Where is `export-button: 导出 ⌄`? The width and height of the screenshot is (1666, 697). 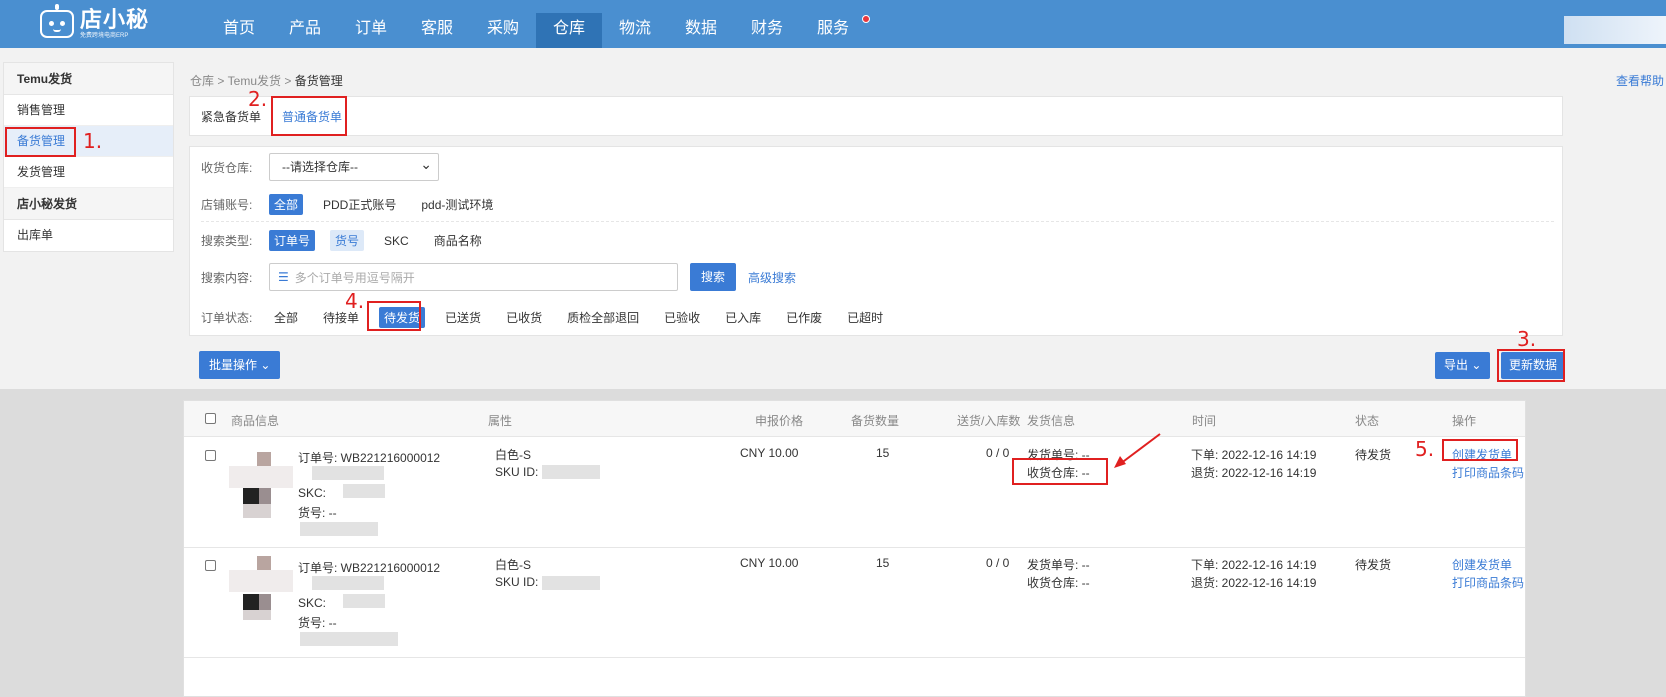
export-button: 导出 ⌄ is located at coordinates (1463, 365).